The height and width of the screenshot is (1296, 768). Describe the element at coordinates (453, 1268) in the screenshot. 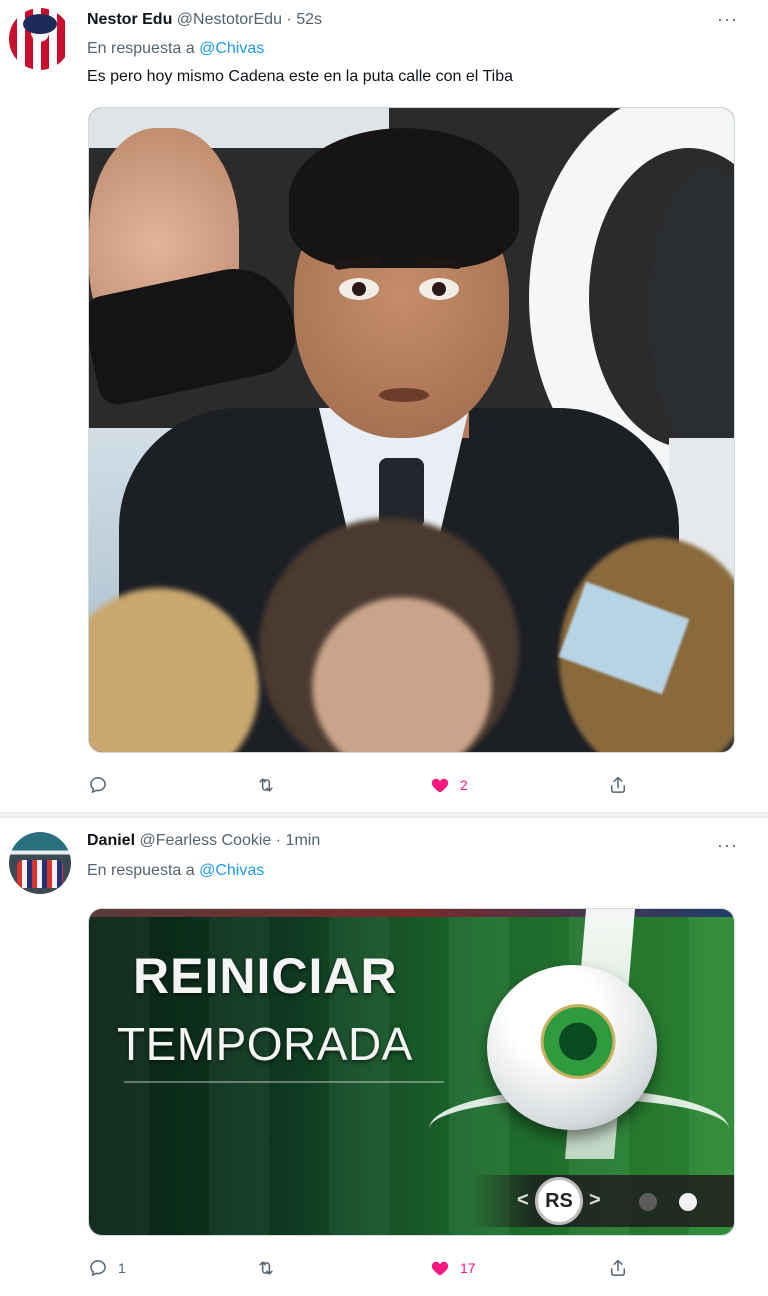

I see `like-button: 17` at that location.